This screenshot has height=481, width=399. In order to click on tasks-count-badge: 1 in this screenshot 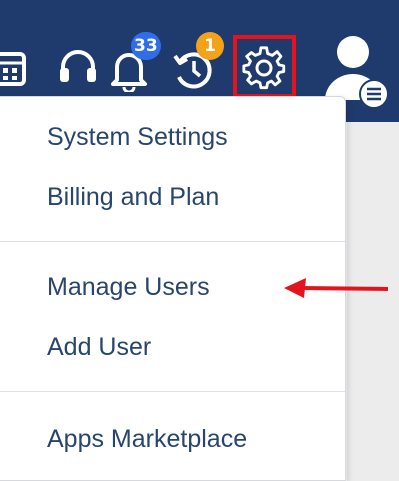, I will do `click(210, 46)`.